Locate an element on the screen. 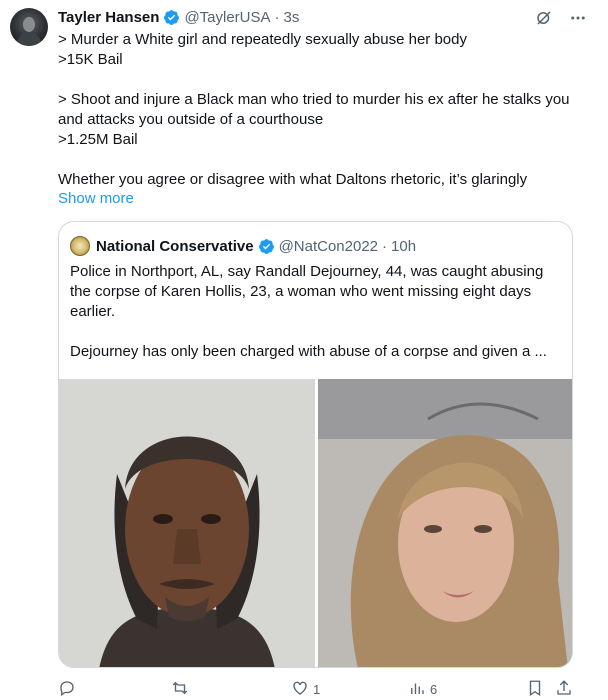 Image resolution: width=608 pixels, height=700 pixels. tweet-line: >1.25M Bail is located at coordinates (98, 139).